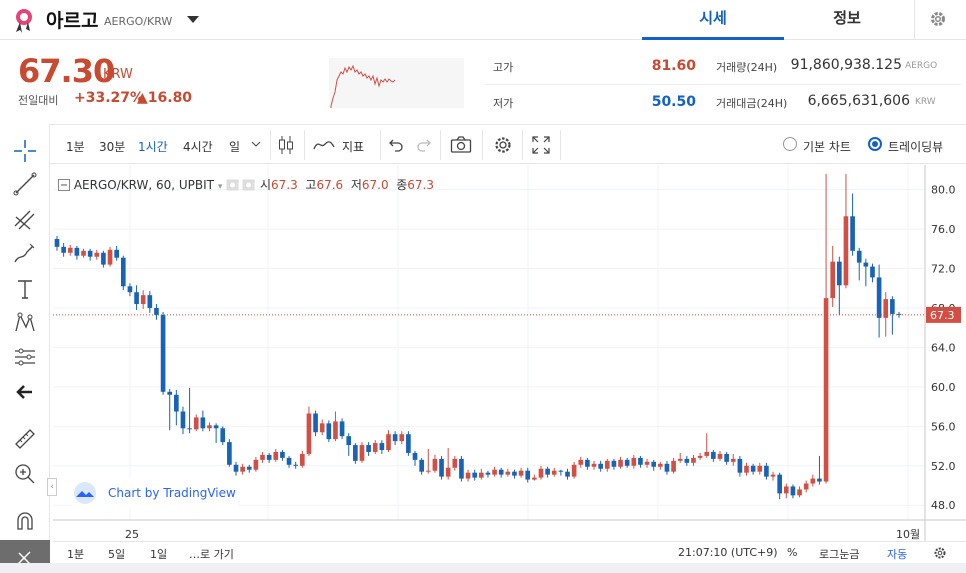 This screenshot has height=573, width=966. What do you see at coordinates (286, 145) in the screenshot?
I see `candle-type-icon` at bounding box center [286, 145].